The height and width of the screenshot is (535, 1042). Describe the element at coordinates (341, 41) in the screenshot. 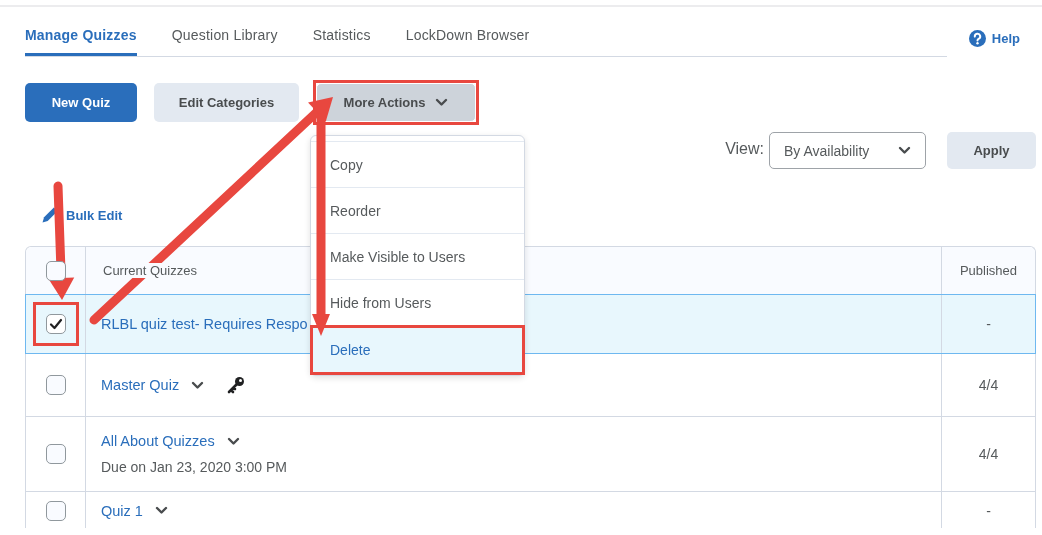

I see `tab: Statistics` at that location.